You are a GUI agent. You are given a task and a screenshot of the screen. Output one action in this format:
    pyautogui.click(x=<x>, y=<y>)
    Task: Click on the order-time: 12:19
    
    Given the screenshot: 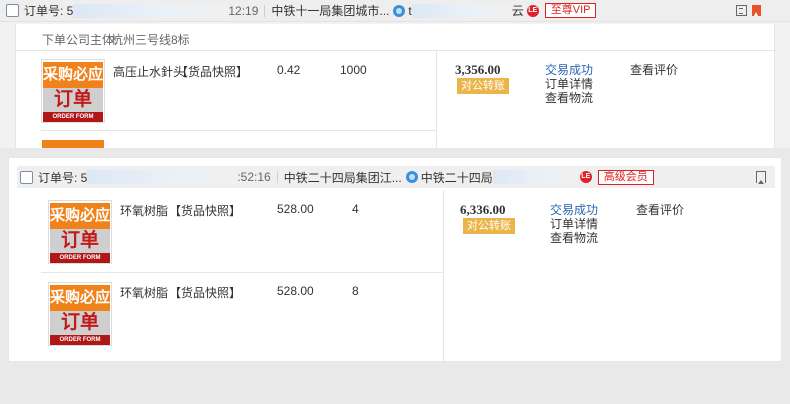 What is the action you would take?
    pyautogui.click(x=243, y=10)
    